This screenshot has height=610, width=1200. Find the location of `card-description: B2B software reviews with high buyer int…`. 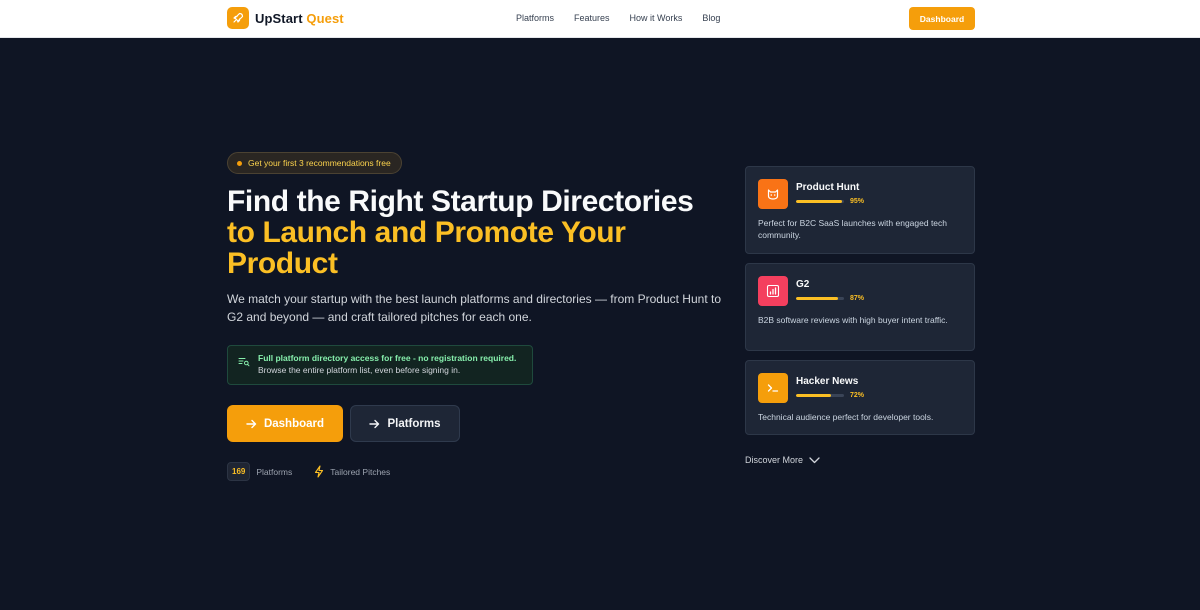

card-description: B2B software reviews with high buyer int… is located at coordinates (853, 320).